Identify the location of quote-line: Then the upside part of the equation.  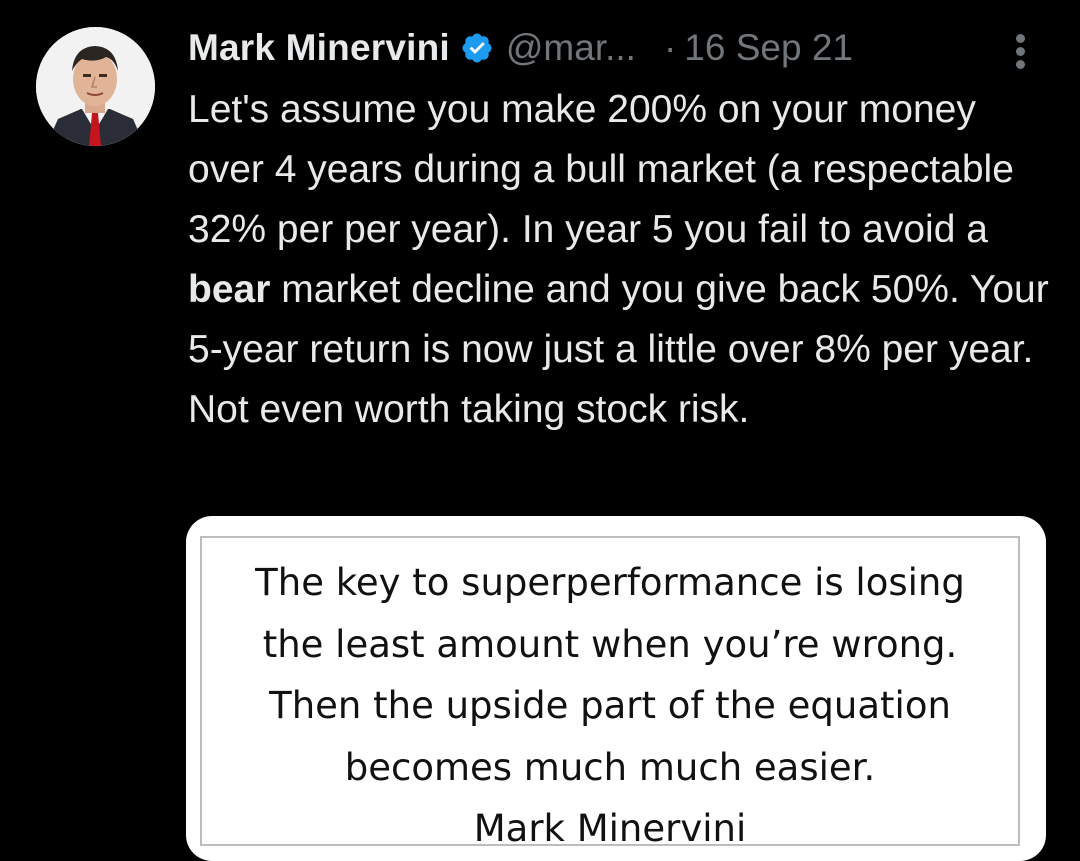
(610, 705).